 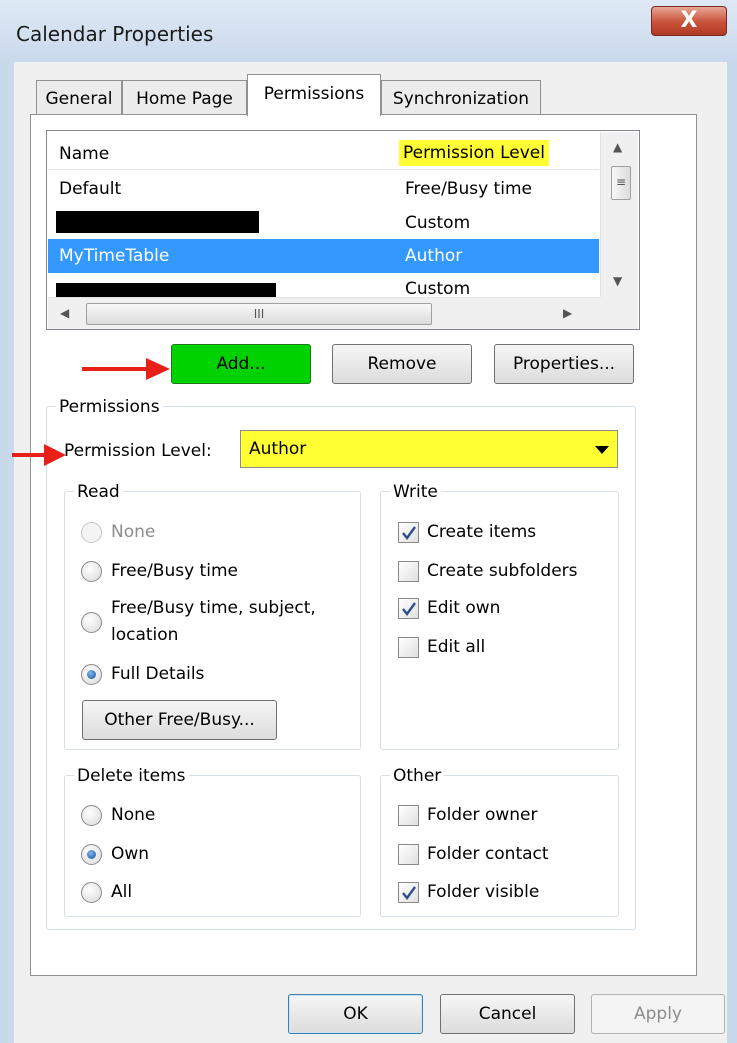 What do you see at coordinates (138, 451) in the screenshot?
I see `permission-level-label: Permission Level:` at bounding box center [138, 451].